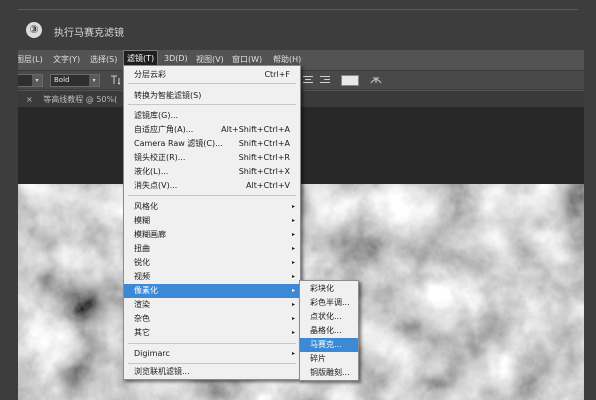 This screenshot has width=596, height=400. What do you see at coordinates (350, 80) in the screenshot?
I see `text-color-swatch` at bounding box center [350, 80].